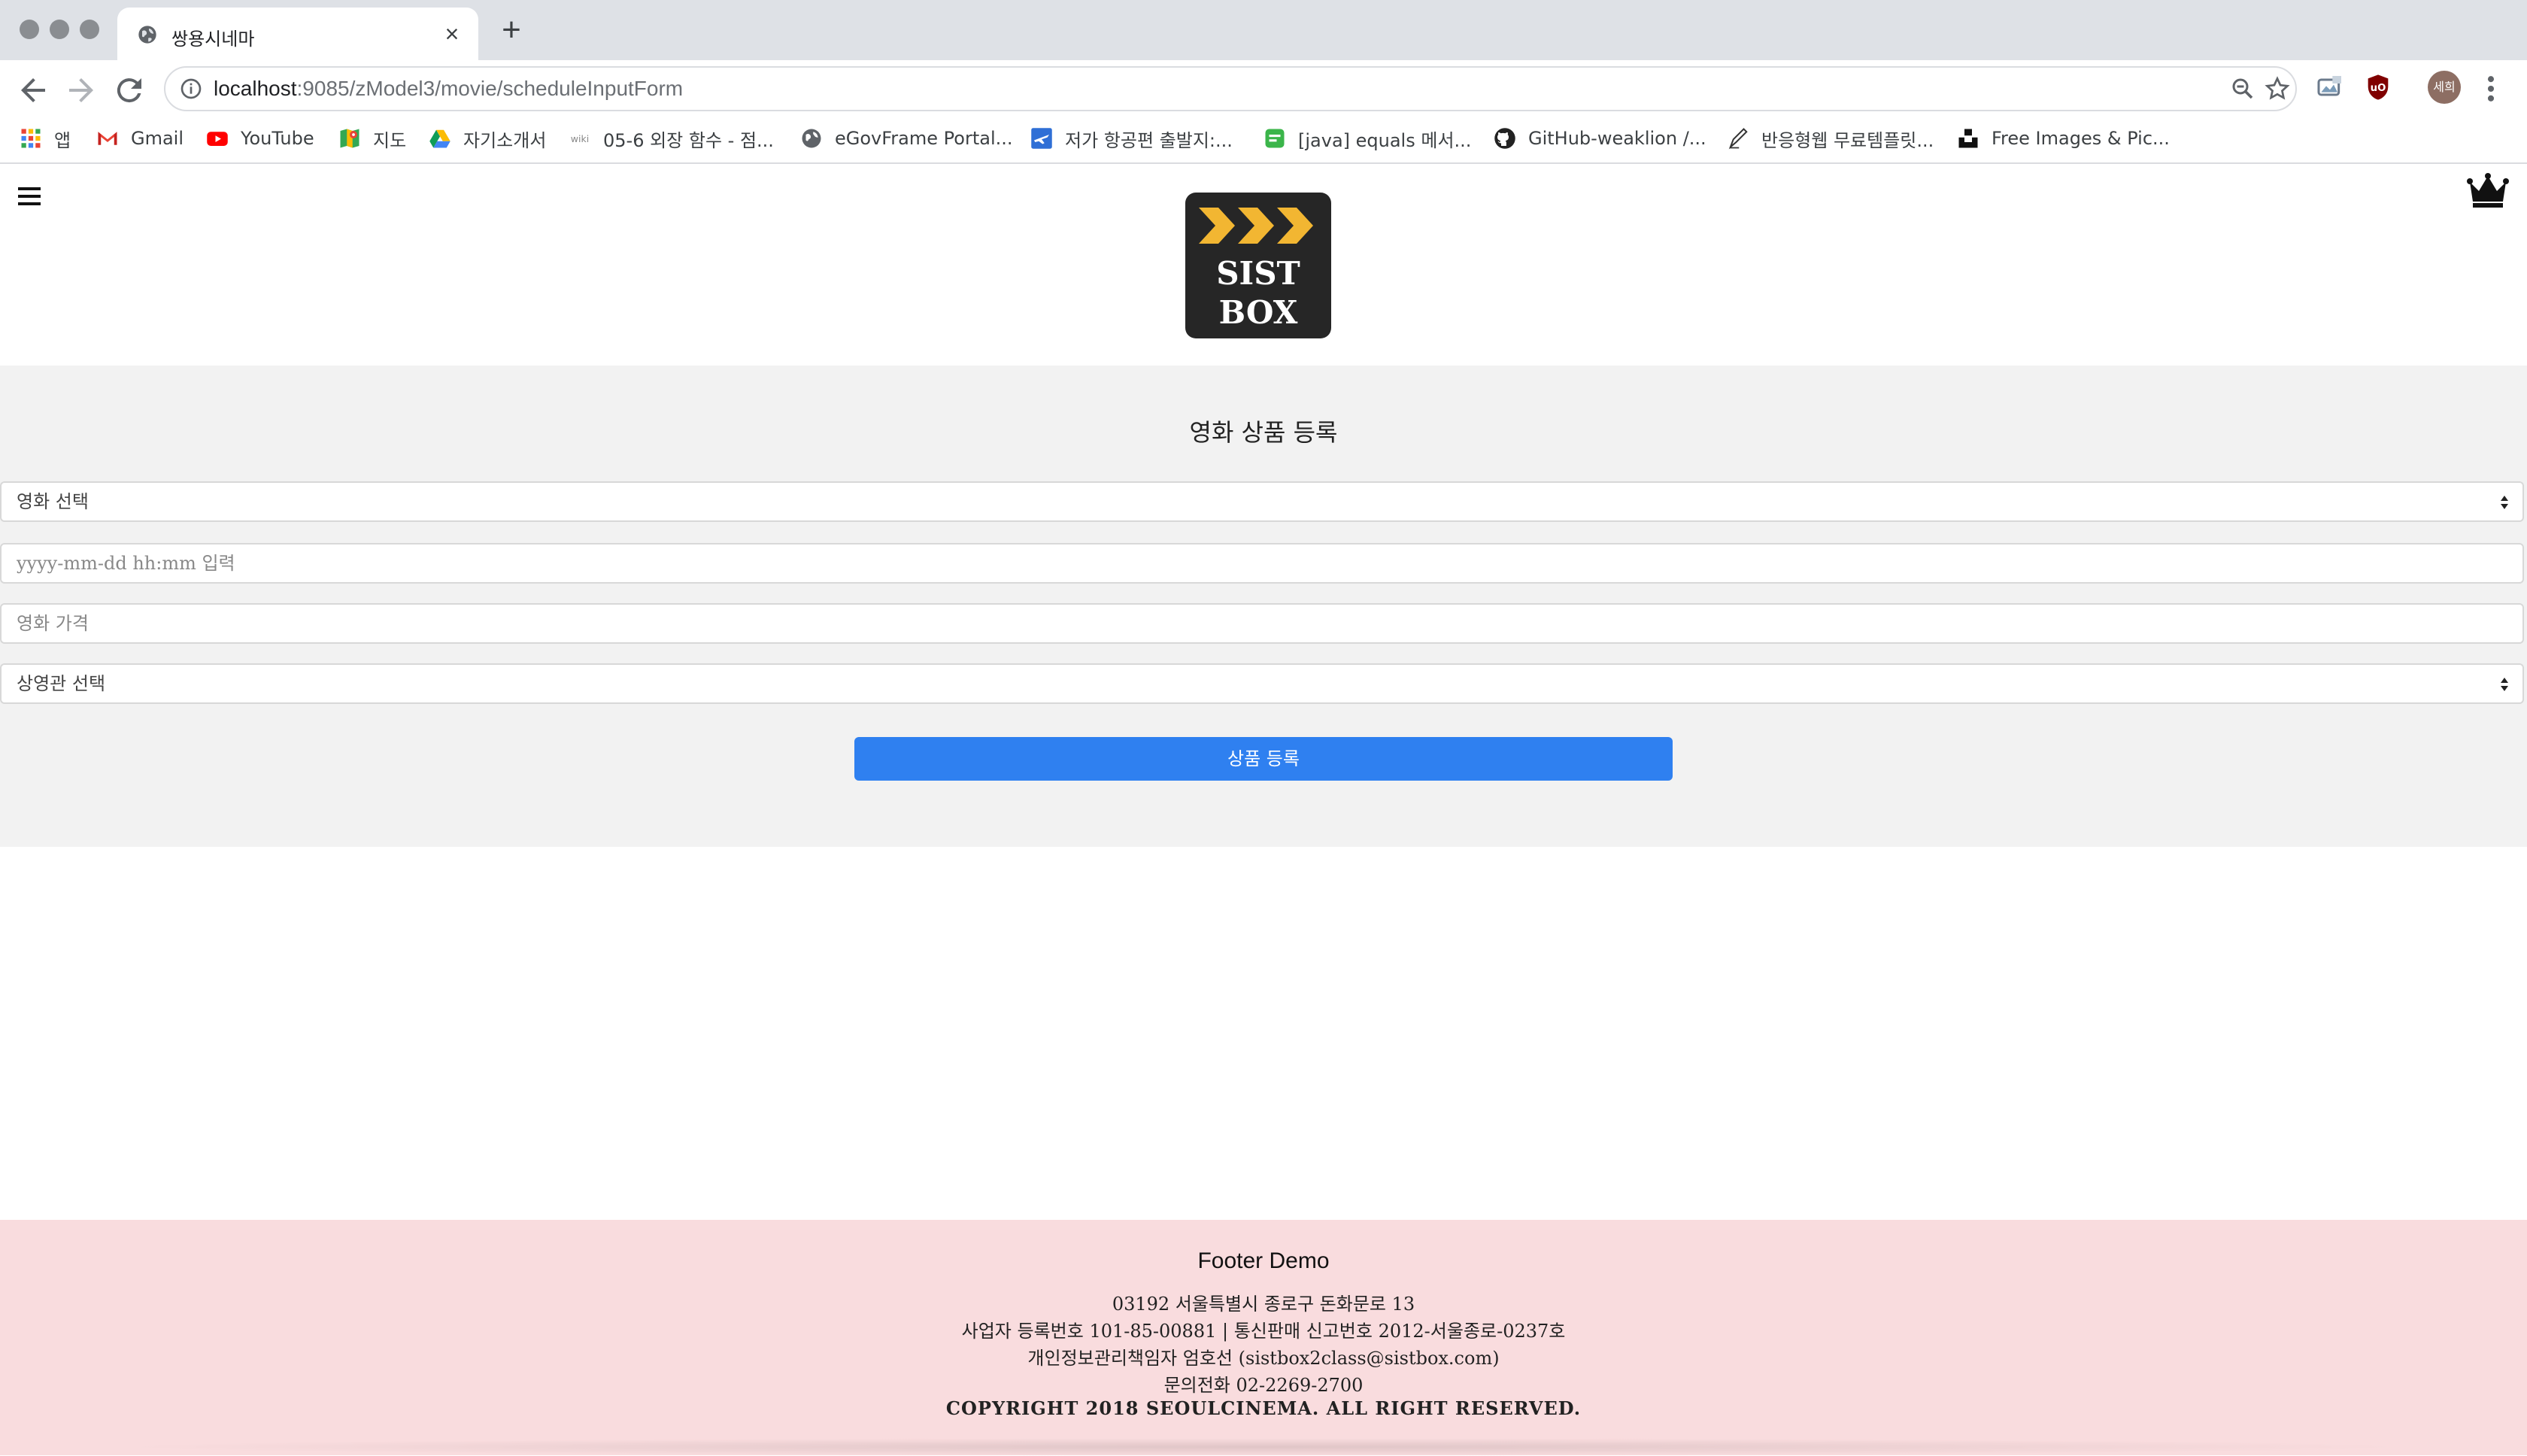 The height and width of the screenshot is (1456, 2527). I want to click on footer-title: Footer Demo, so click(1263, 1260).